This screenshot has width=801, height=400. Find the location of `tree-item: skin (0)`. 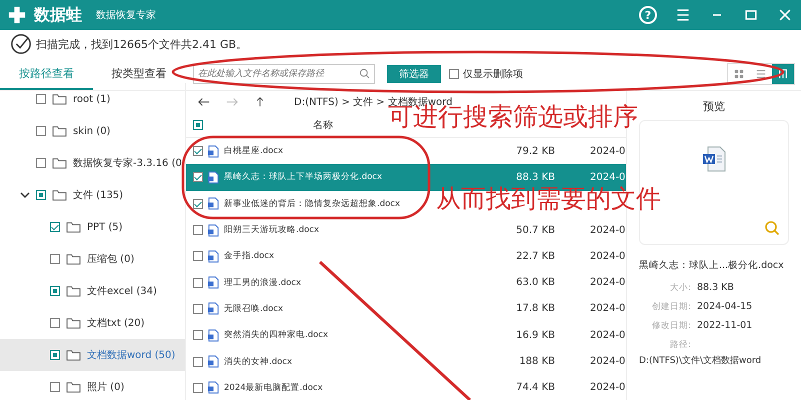

tree-item: skin (0) is located at coordinates (91, 131).